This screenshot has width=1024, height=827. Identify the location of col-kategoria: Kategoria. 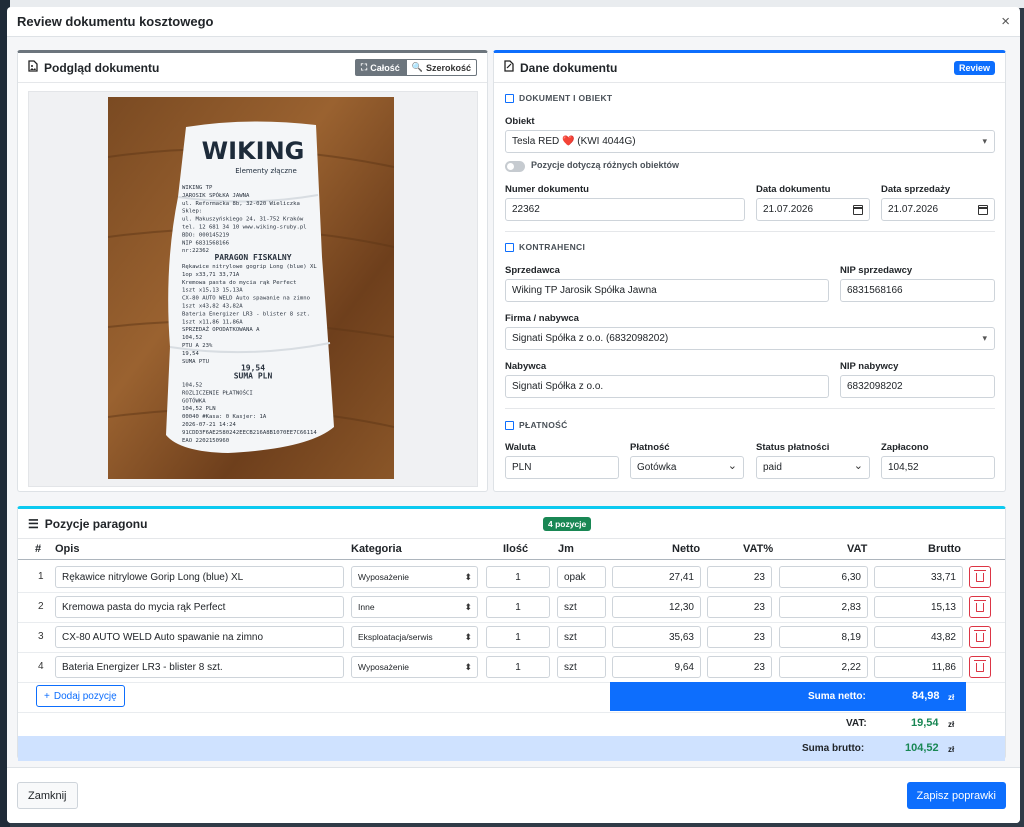
(376, 549).